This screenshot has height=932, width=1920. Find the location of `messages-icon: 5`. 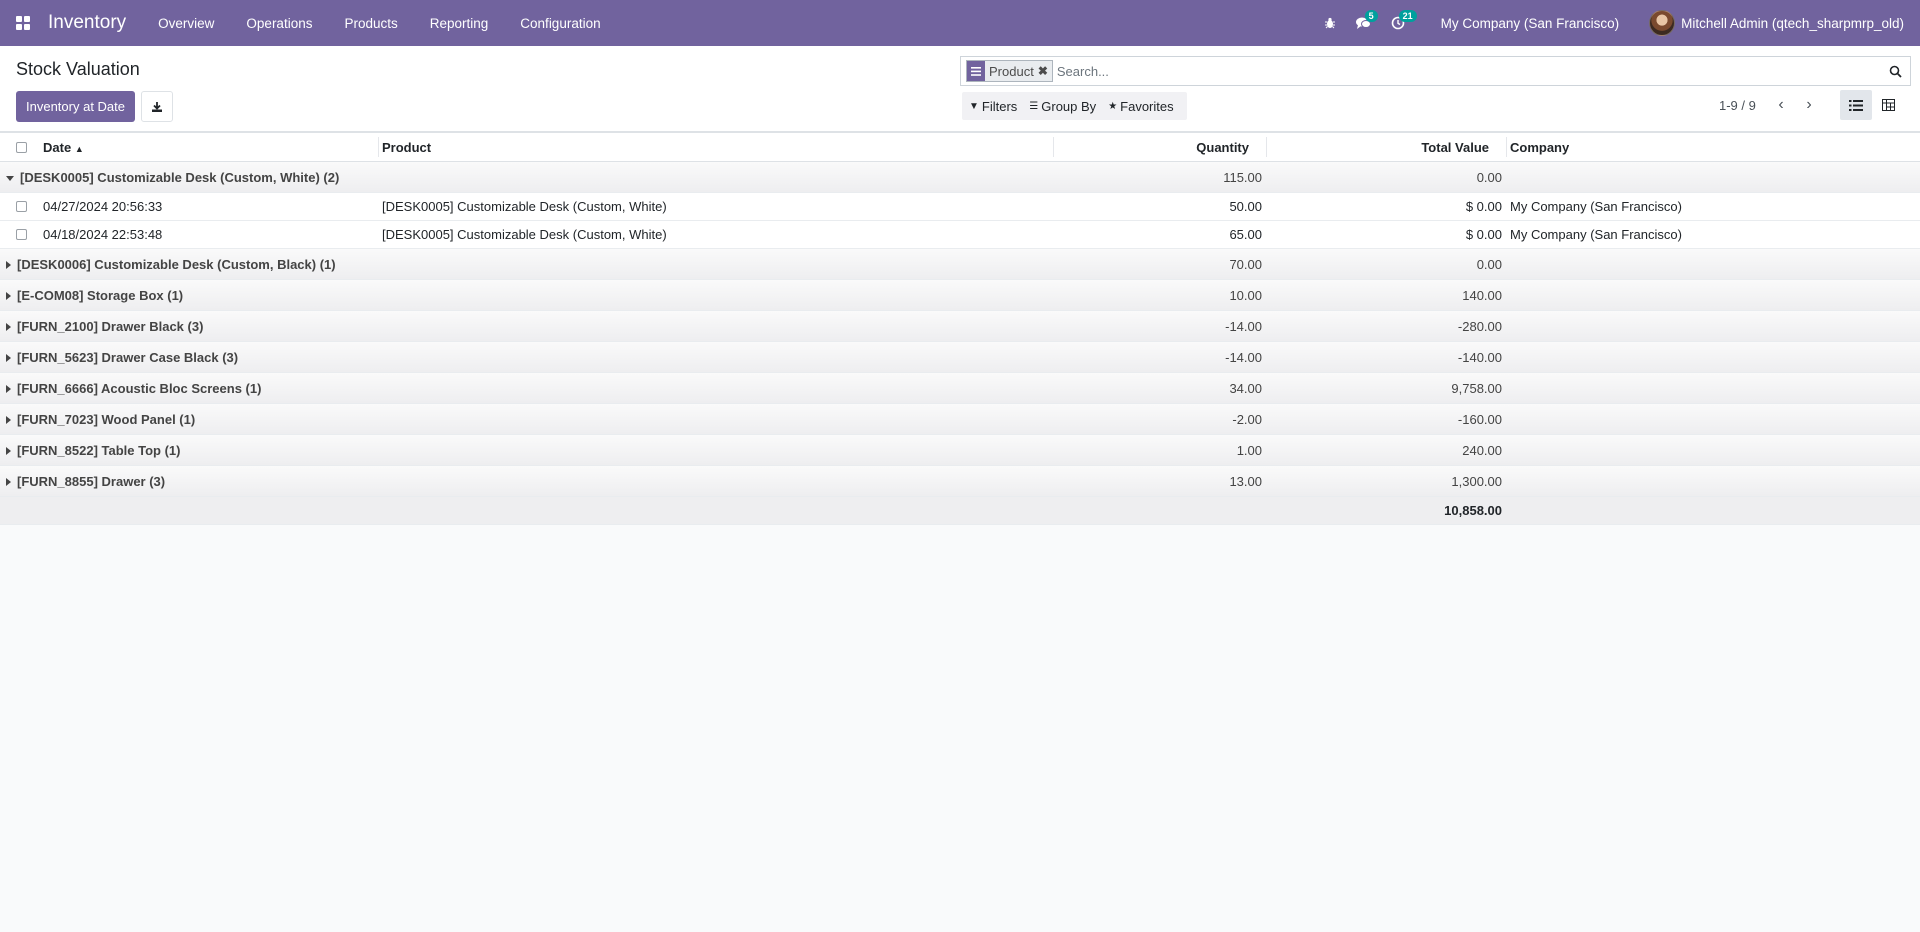

messages-icon: 5 is located at coordinates (1364, 23).